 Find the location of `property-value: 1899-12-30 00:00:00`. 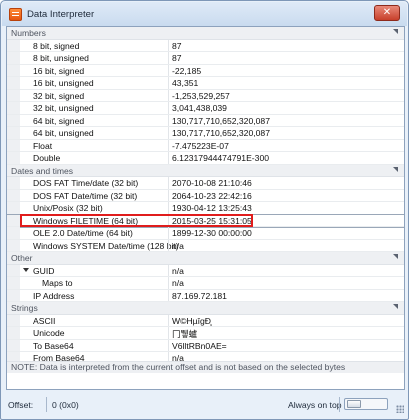

property-value: 1899-12-30 00:00:00 is located at coordinates (212, 233).